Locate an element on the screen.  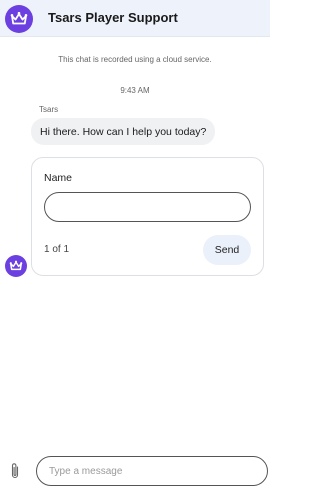
chat-header: Tsars Player Support is located at coordinates (135, 18).